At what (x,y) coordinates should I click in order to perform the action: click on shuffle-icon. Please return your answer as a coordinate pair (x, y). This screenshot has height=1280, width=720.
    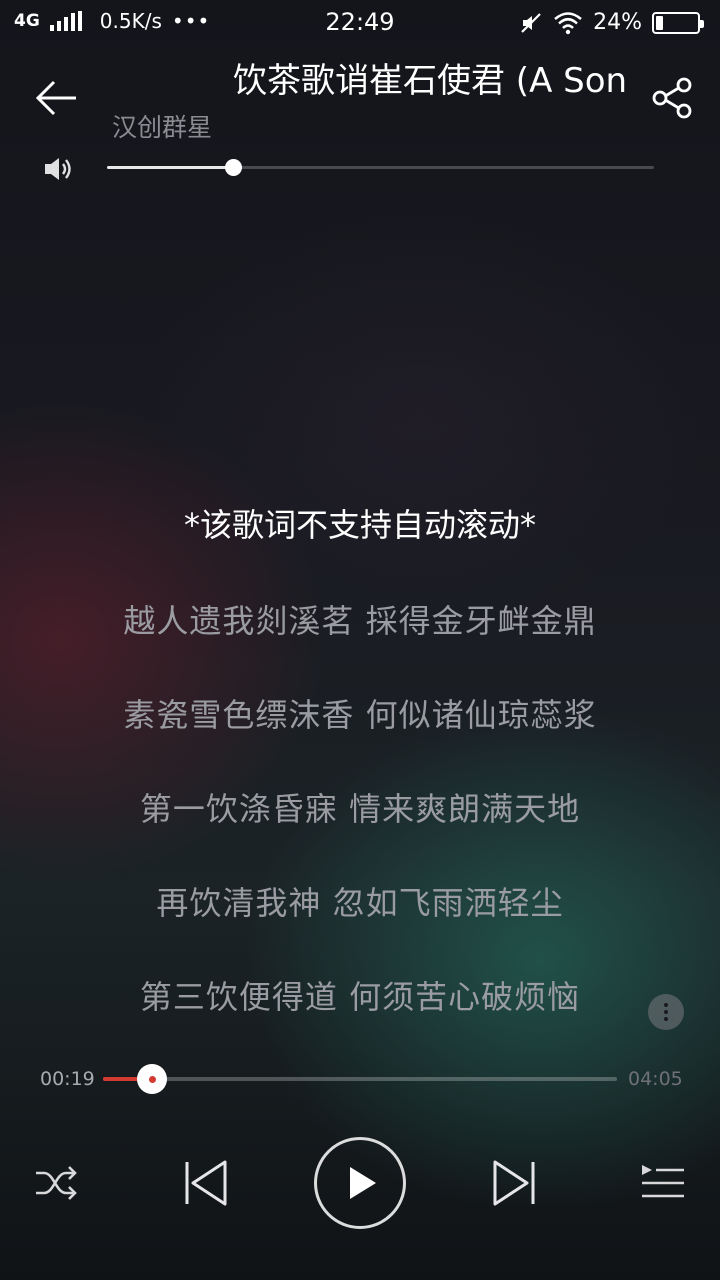
    Looking at the image, I should click on (56, 1183).